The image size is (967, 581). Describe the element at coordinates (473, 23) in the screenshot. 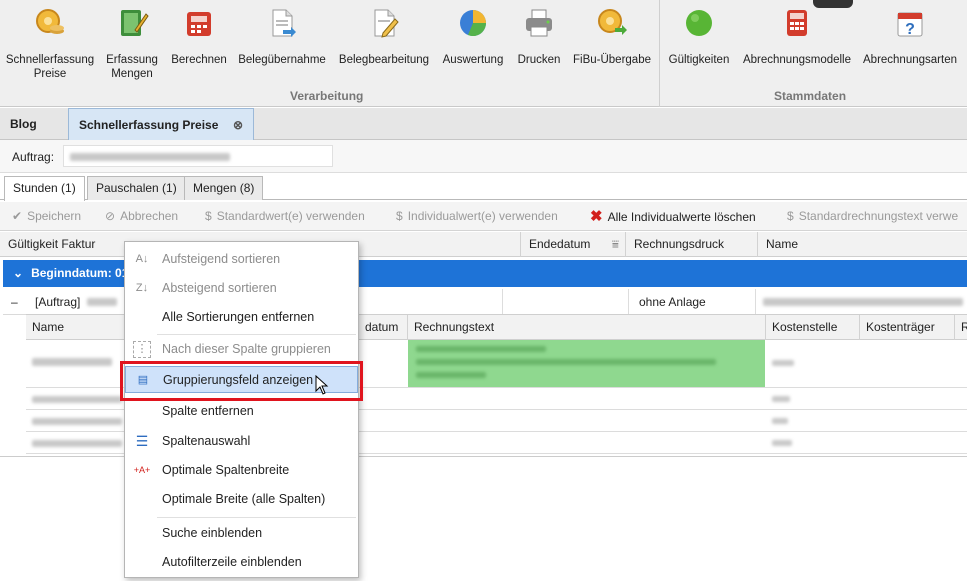

I see `pie-chart-icon` at that location.